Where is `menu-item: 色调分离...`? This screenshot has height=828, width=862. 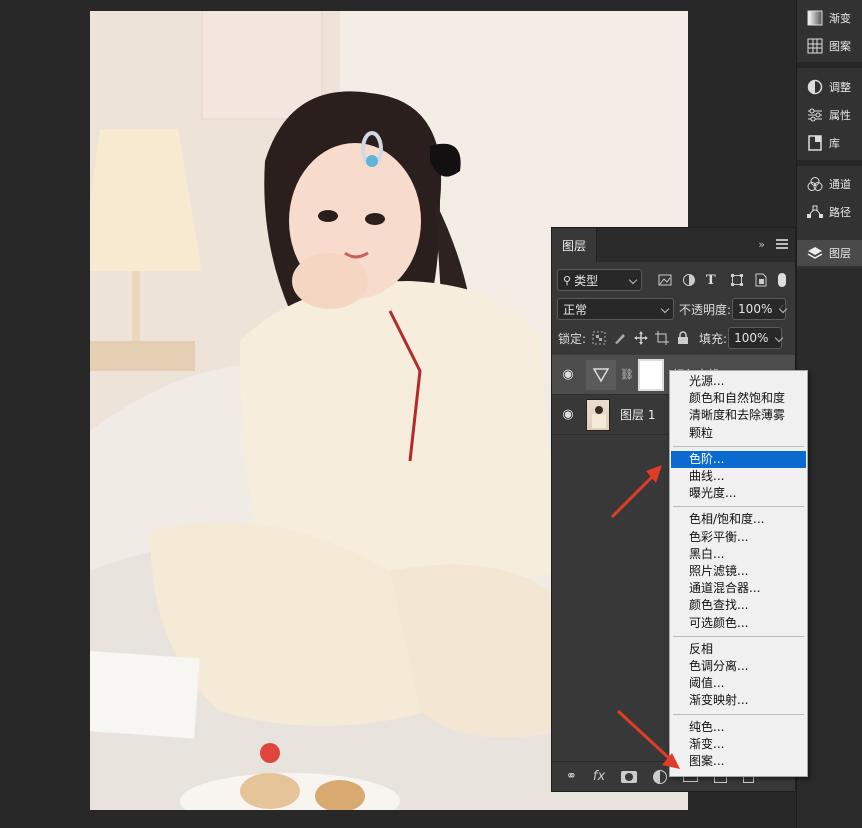 menu-item: 色调分离... is located at coordinates (738, 666).